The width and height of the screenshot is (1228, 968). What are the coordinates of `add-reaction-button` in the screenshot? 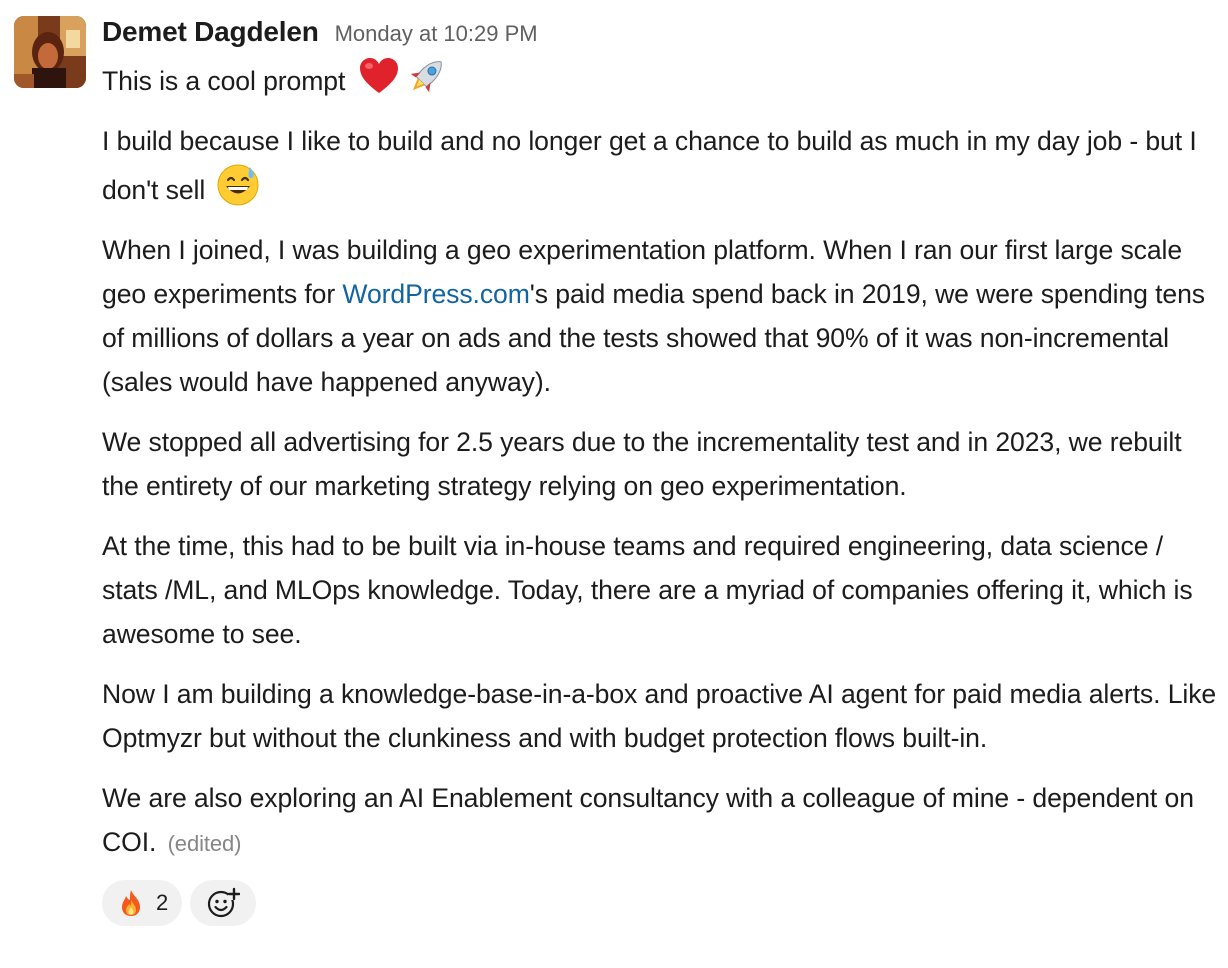 It's located at (223, 903).